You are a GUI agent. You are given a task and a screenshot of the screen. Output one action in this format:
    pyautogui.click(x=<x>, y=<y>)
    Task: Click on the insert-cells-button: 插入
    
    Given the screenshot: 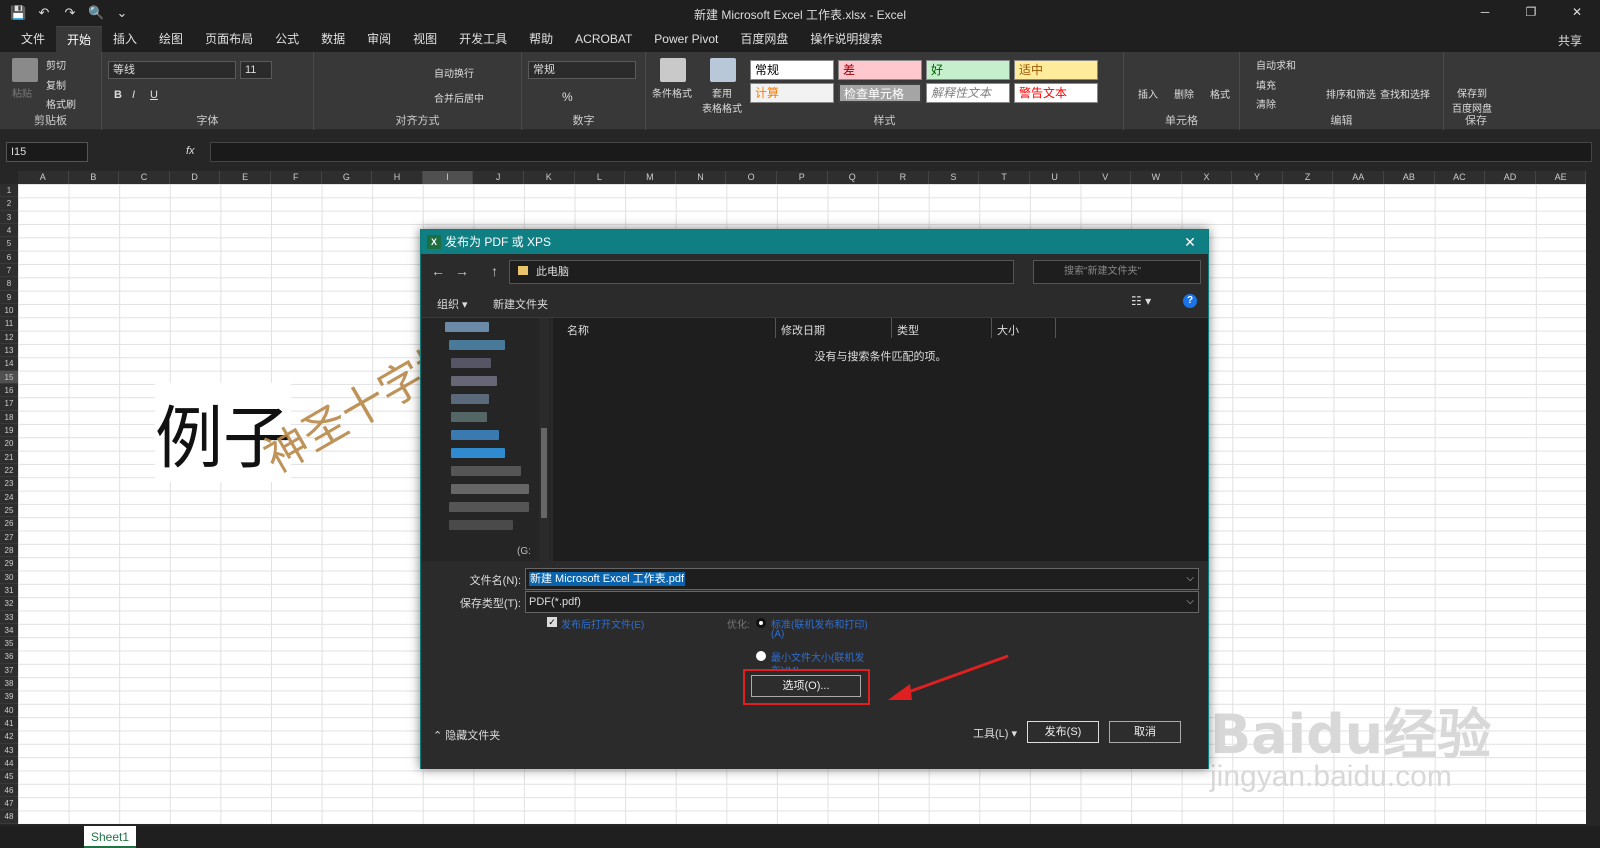 What is the action you would take?
    pyautogui.click(x=1148, y=93)
    